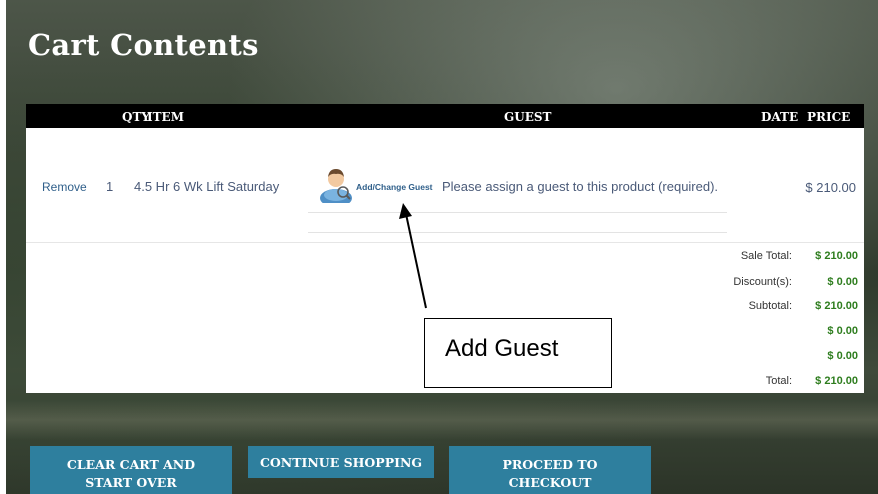 The height and width of the screenshot is (494, 878). Describe the element at coordinates (528, 117) in the screenshot. I see `header-guest: GUEST` at that location.